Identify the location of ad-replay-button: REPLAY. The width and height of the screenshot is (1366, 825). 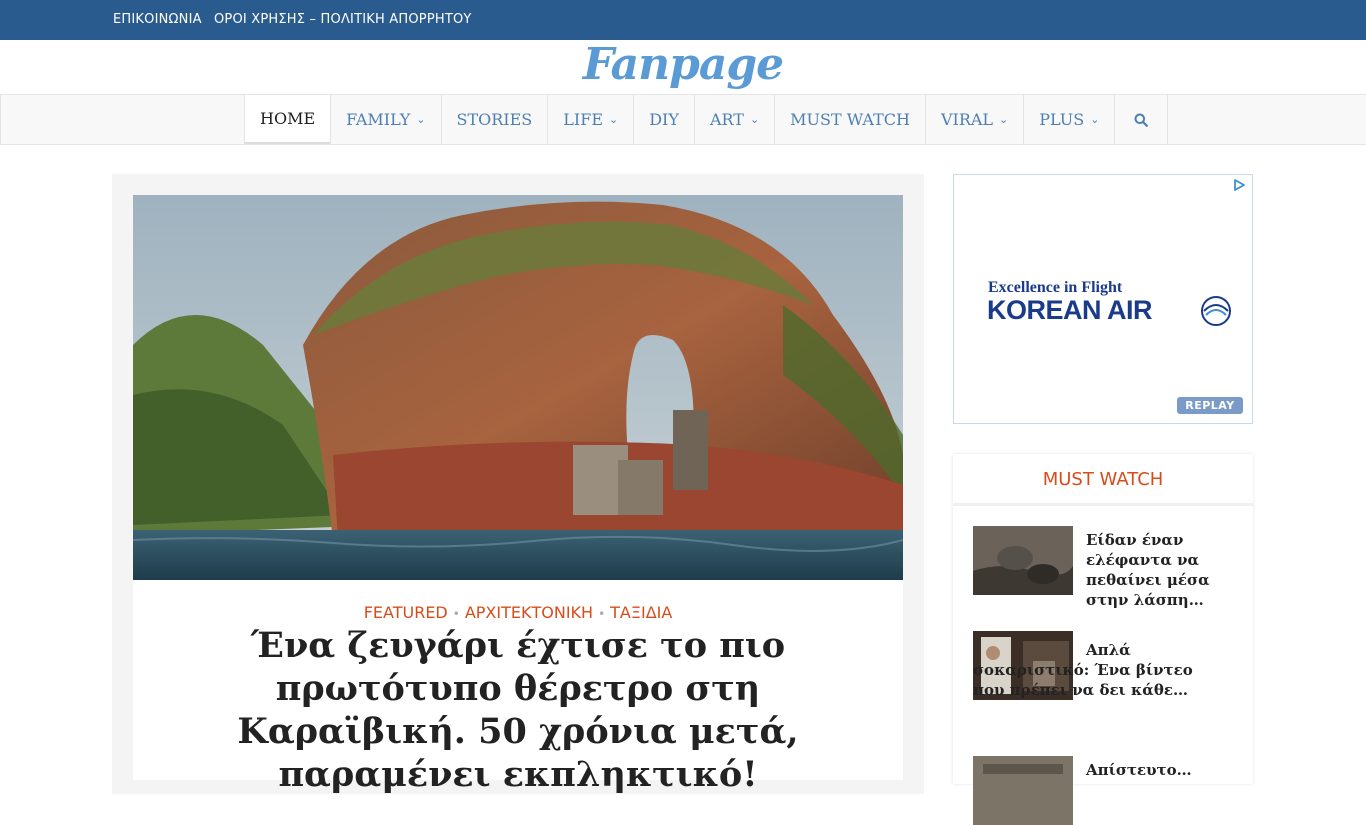
(1210, 405).